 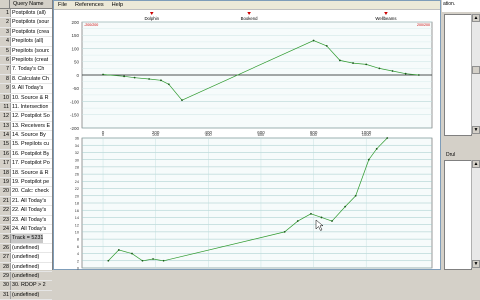 I want to click on query-row-name: 22. All Today's, so click(x=29, y=210).